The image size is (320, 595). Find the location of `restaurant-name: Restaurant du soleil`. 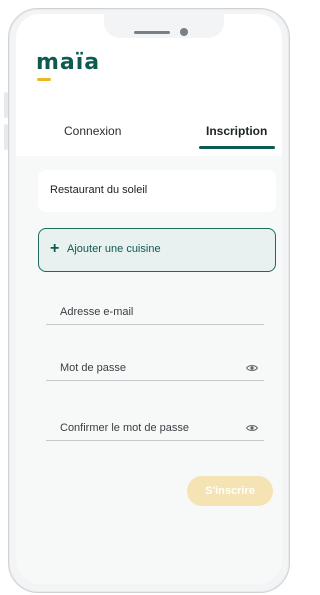

restaurant-name: Restaurant du soleil is located at coordinates (99, 190).